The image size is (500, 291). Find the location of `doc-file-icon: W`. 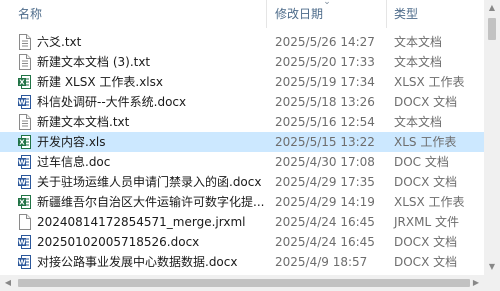

doc-file-icon: W is located at coordinates (25, 162).